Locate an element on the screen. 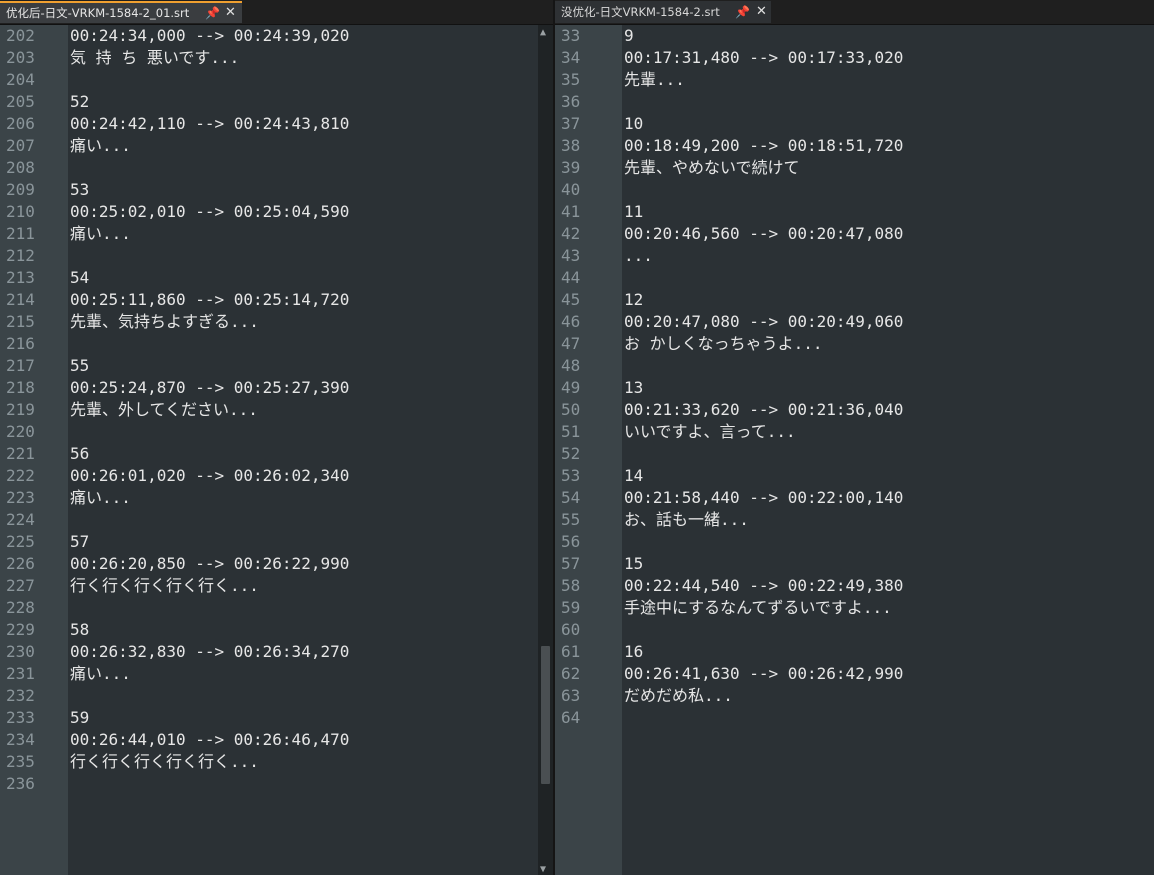  text-line: 54 is located at coordinates (79, 278).